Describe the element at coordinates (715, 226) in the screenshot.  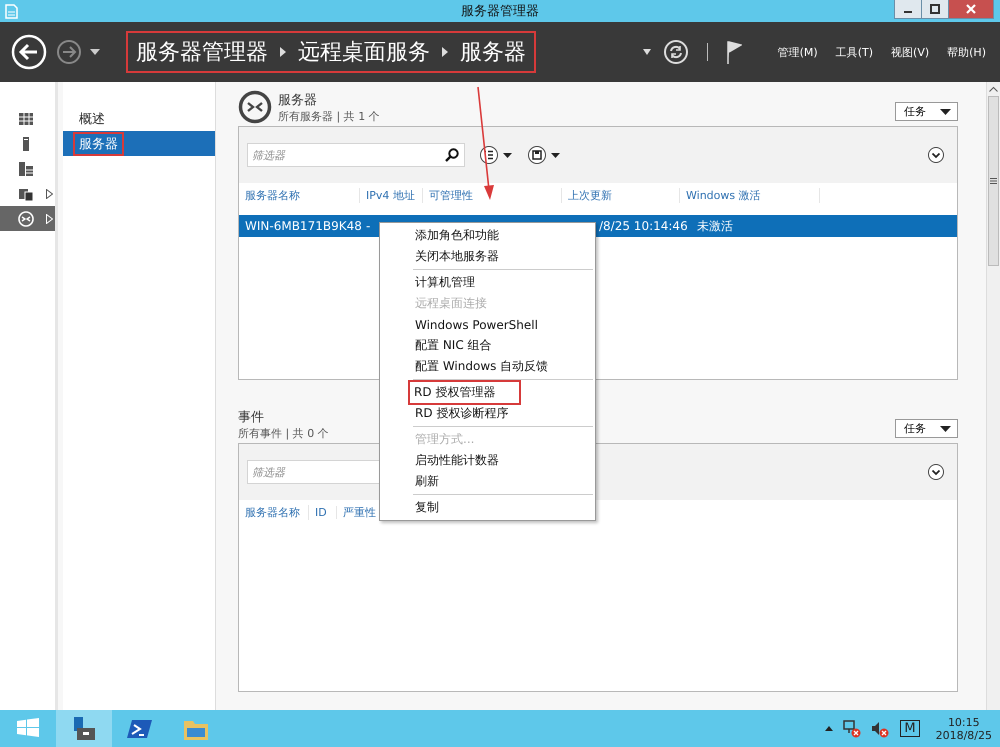
I see `table-cell-text: 未激活` at that location.